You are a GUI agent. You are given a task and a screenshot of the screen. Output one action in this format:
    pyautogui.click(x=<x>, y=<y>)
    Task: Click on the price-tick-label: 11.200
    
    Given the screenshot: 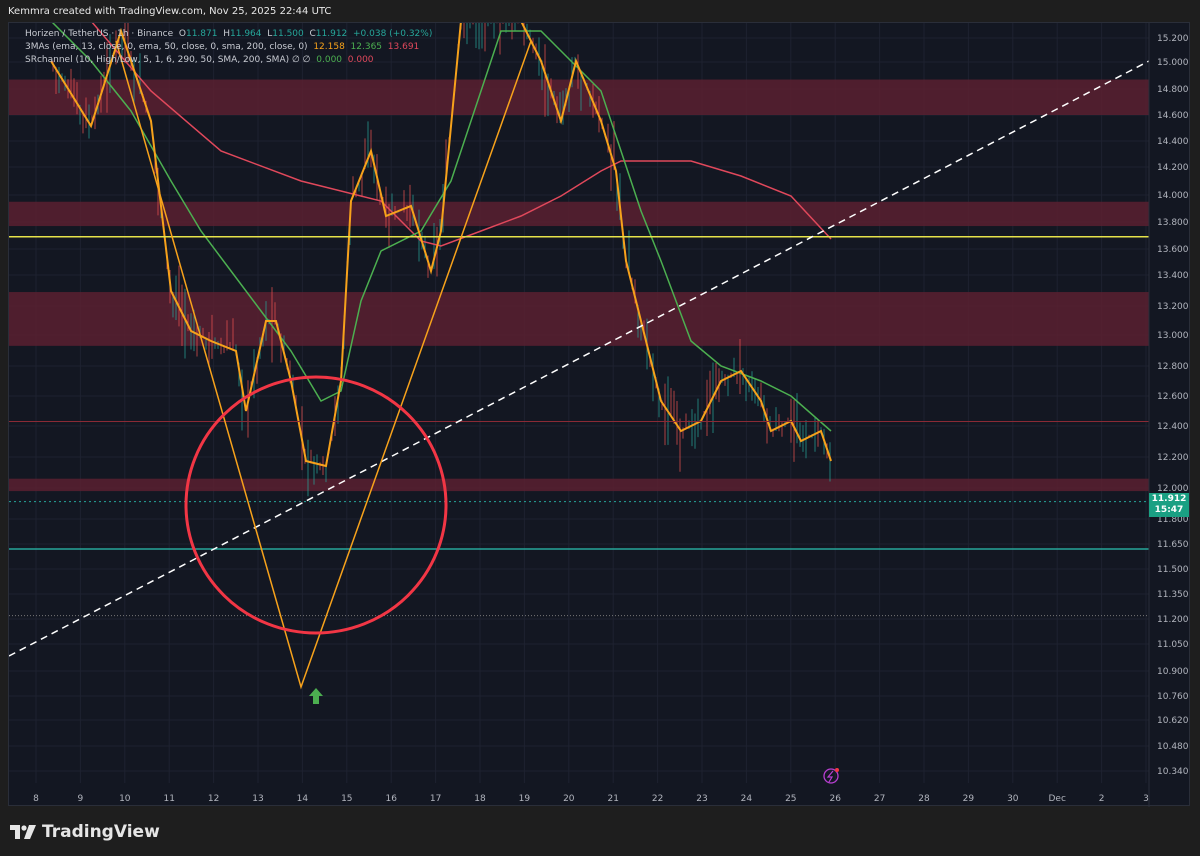 What is the action you would take?
    pyautogui.click(x=1173, y=620)
    